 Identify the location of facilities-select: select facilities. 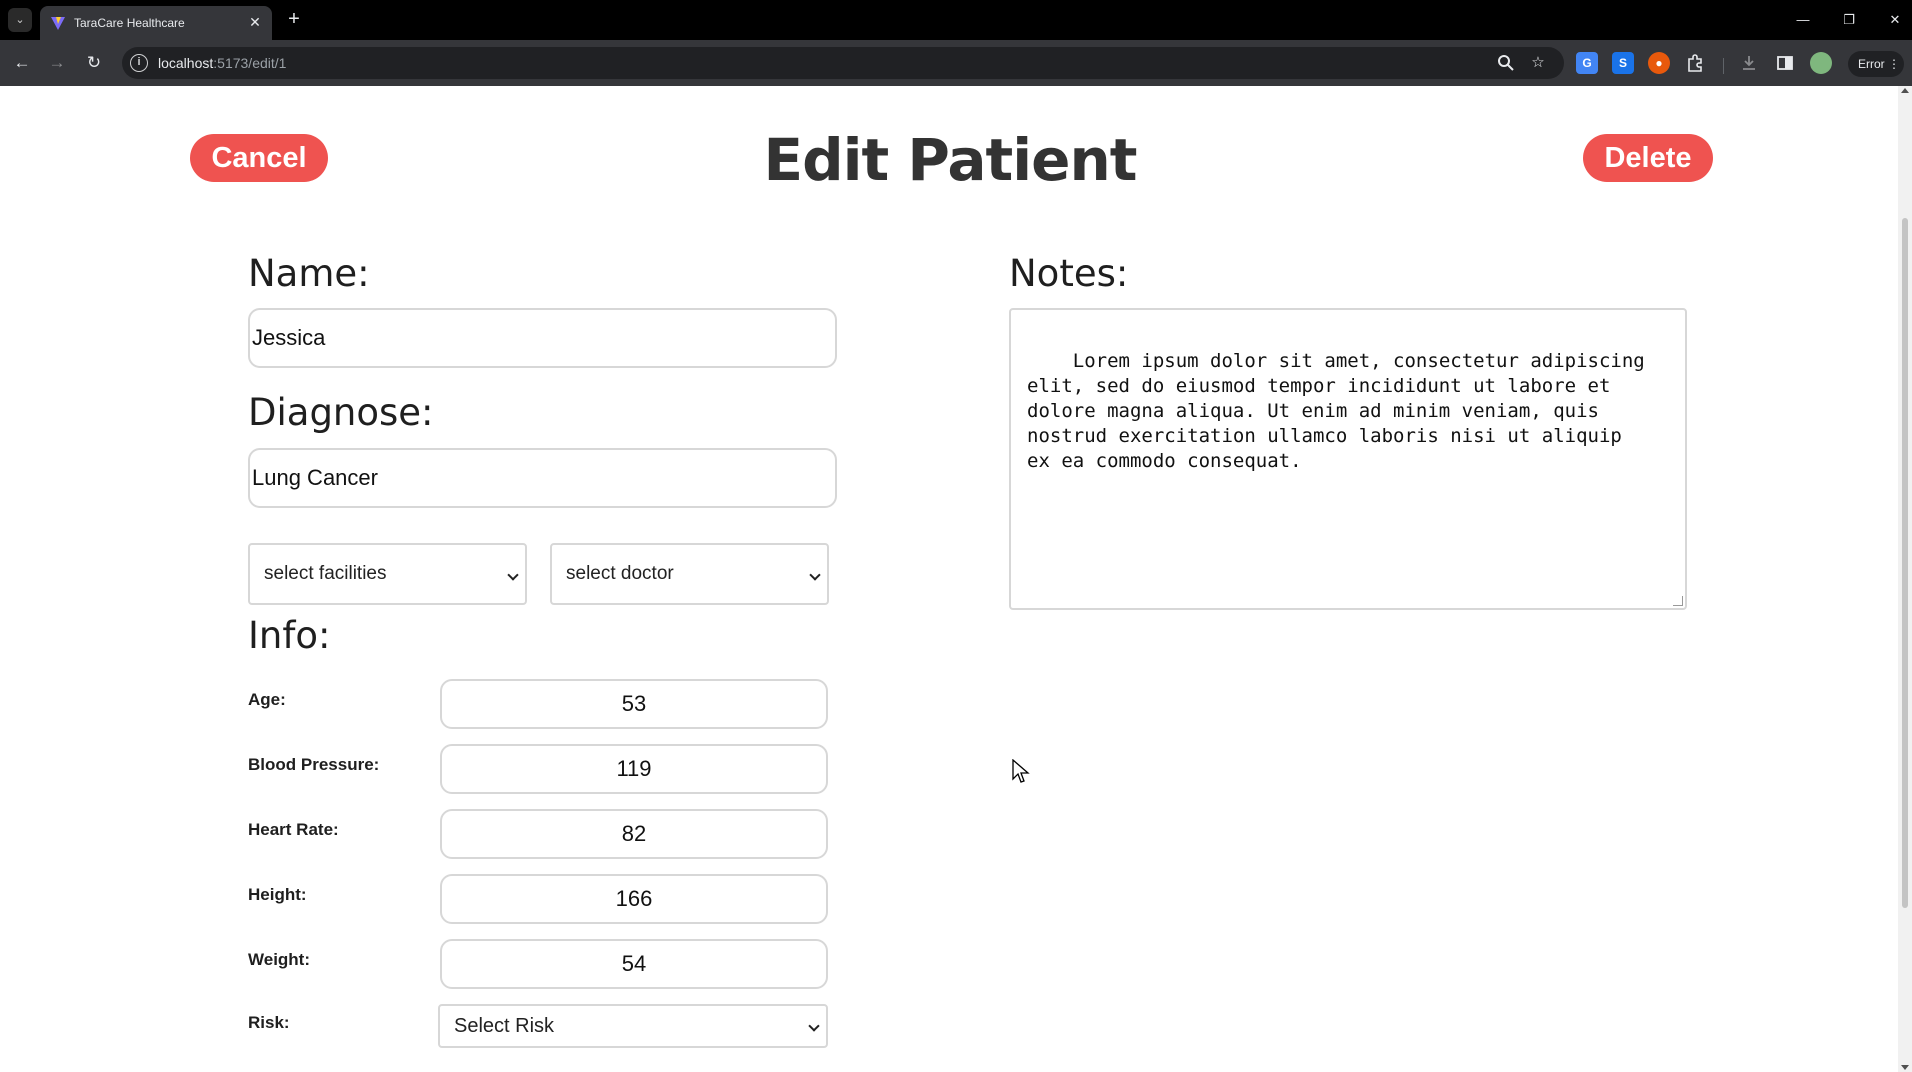
(387, 574).